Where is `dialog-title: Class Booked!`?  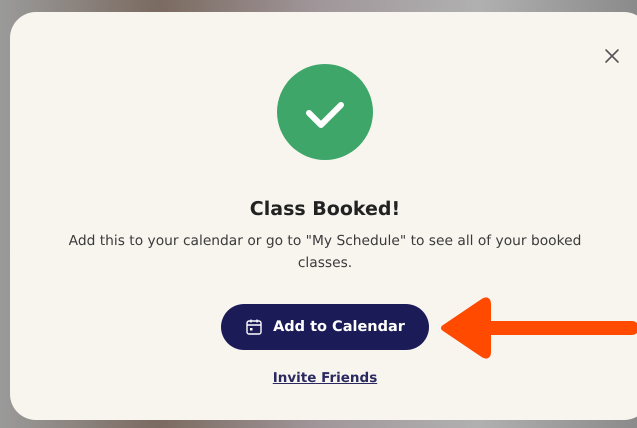
dialog-title: Class Booked! is located at coordinates (325, 209).